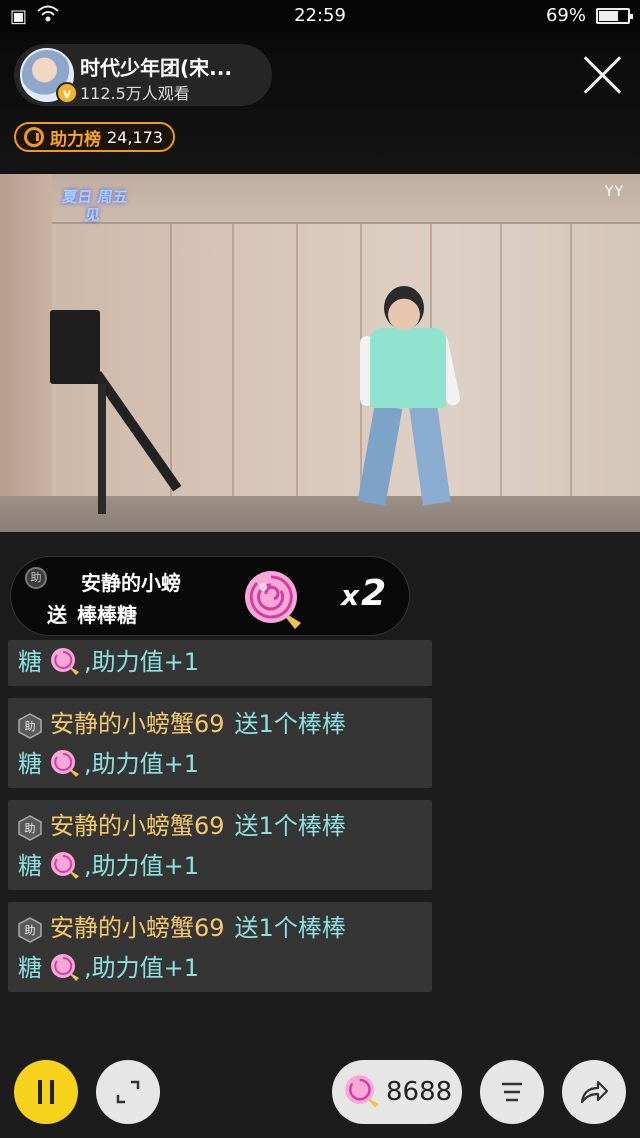 The width and height of the screenshot is (640, 1138). I want to click on gift-name: 棒棒糖, so click(107, 615).